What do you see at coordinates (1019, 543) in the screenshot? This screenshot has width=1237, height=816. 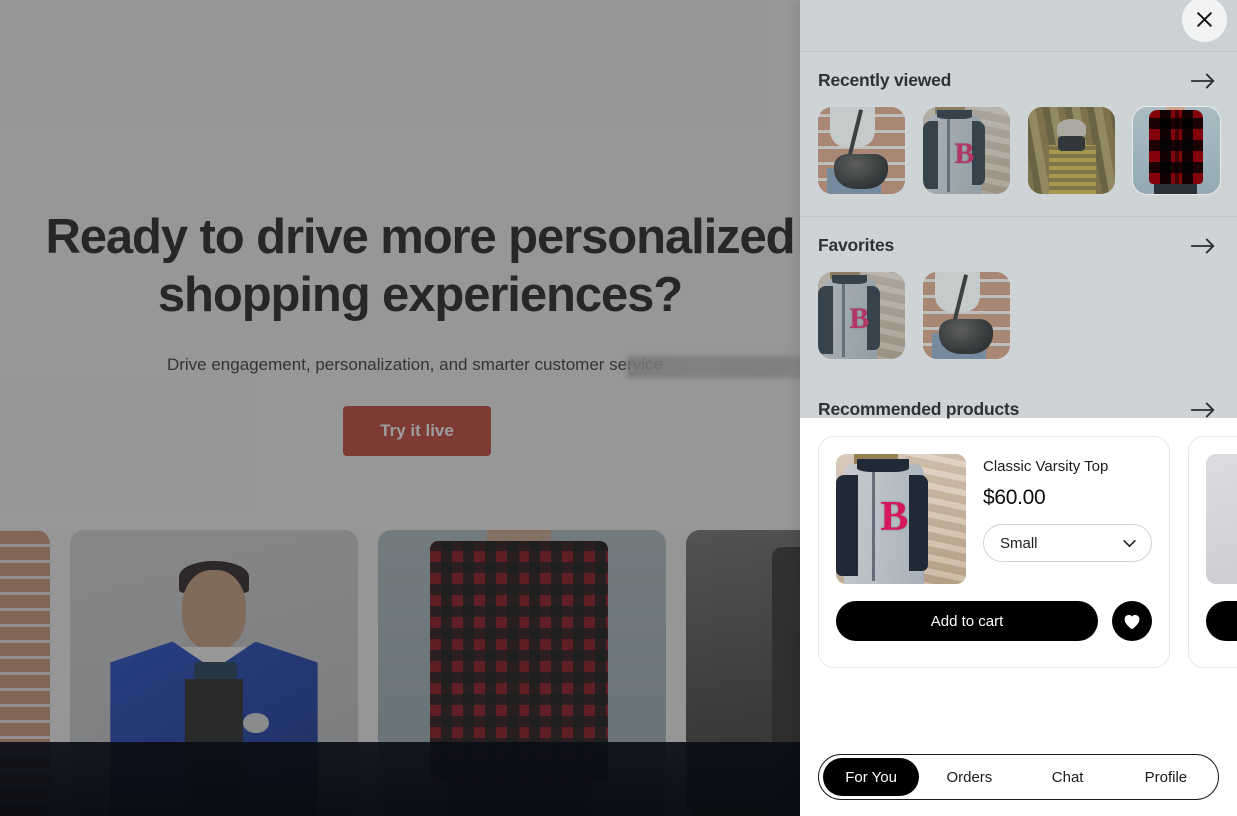 I see `size-select-value: Small` at bounding box center [1019, 543].